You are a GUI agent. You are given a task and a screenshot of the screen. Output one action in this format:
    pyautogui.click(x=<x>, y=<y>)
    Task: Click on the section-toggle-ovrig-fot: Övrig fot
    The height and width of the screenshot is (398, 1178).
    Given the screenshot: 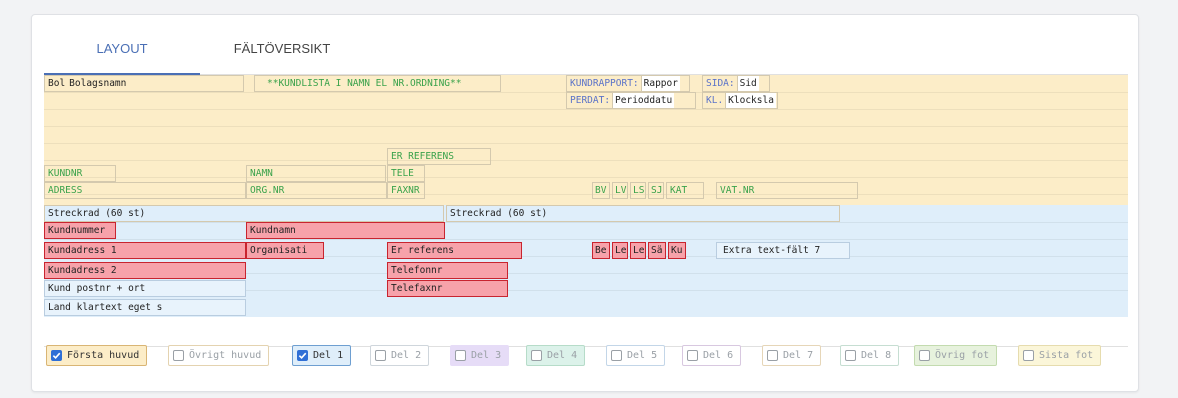 What is the action you would take?
    pyautogui.click(x=956, y=355)
    